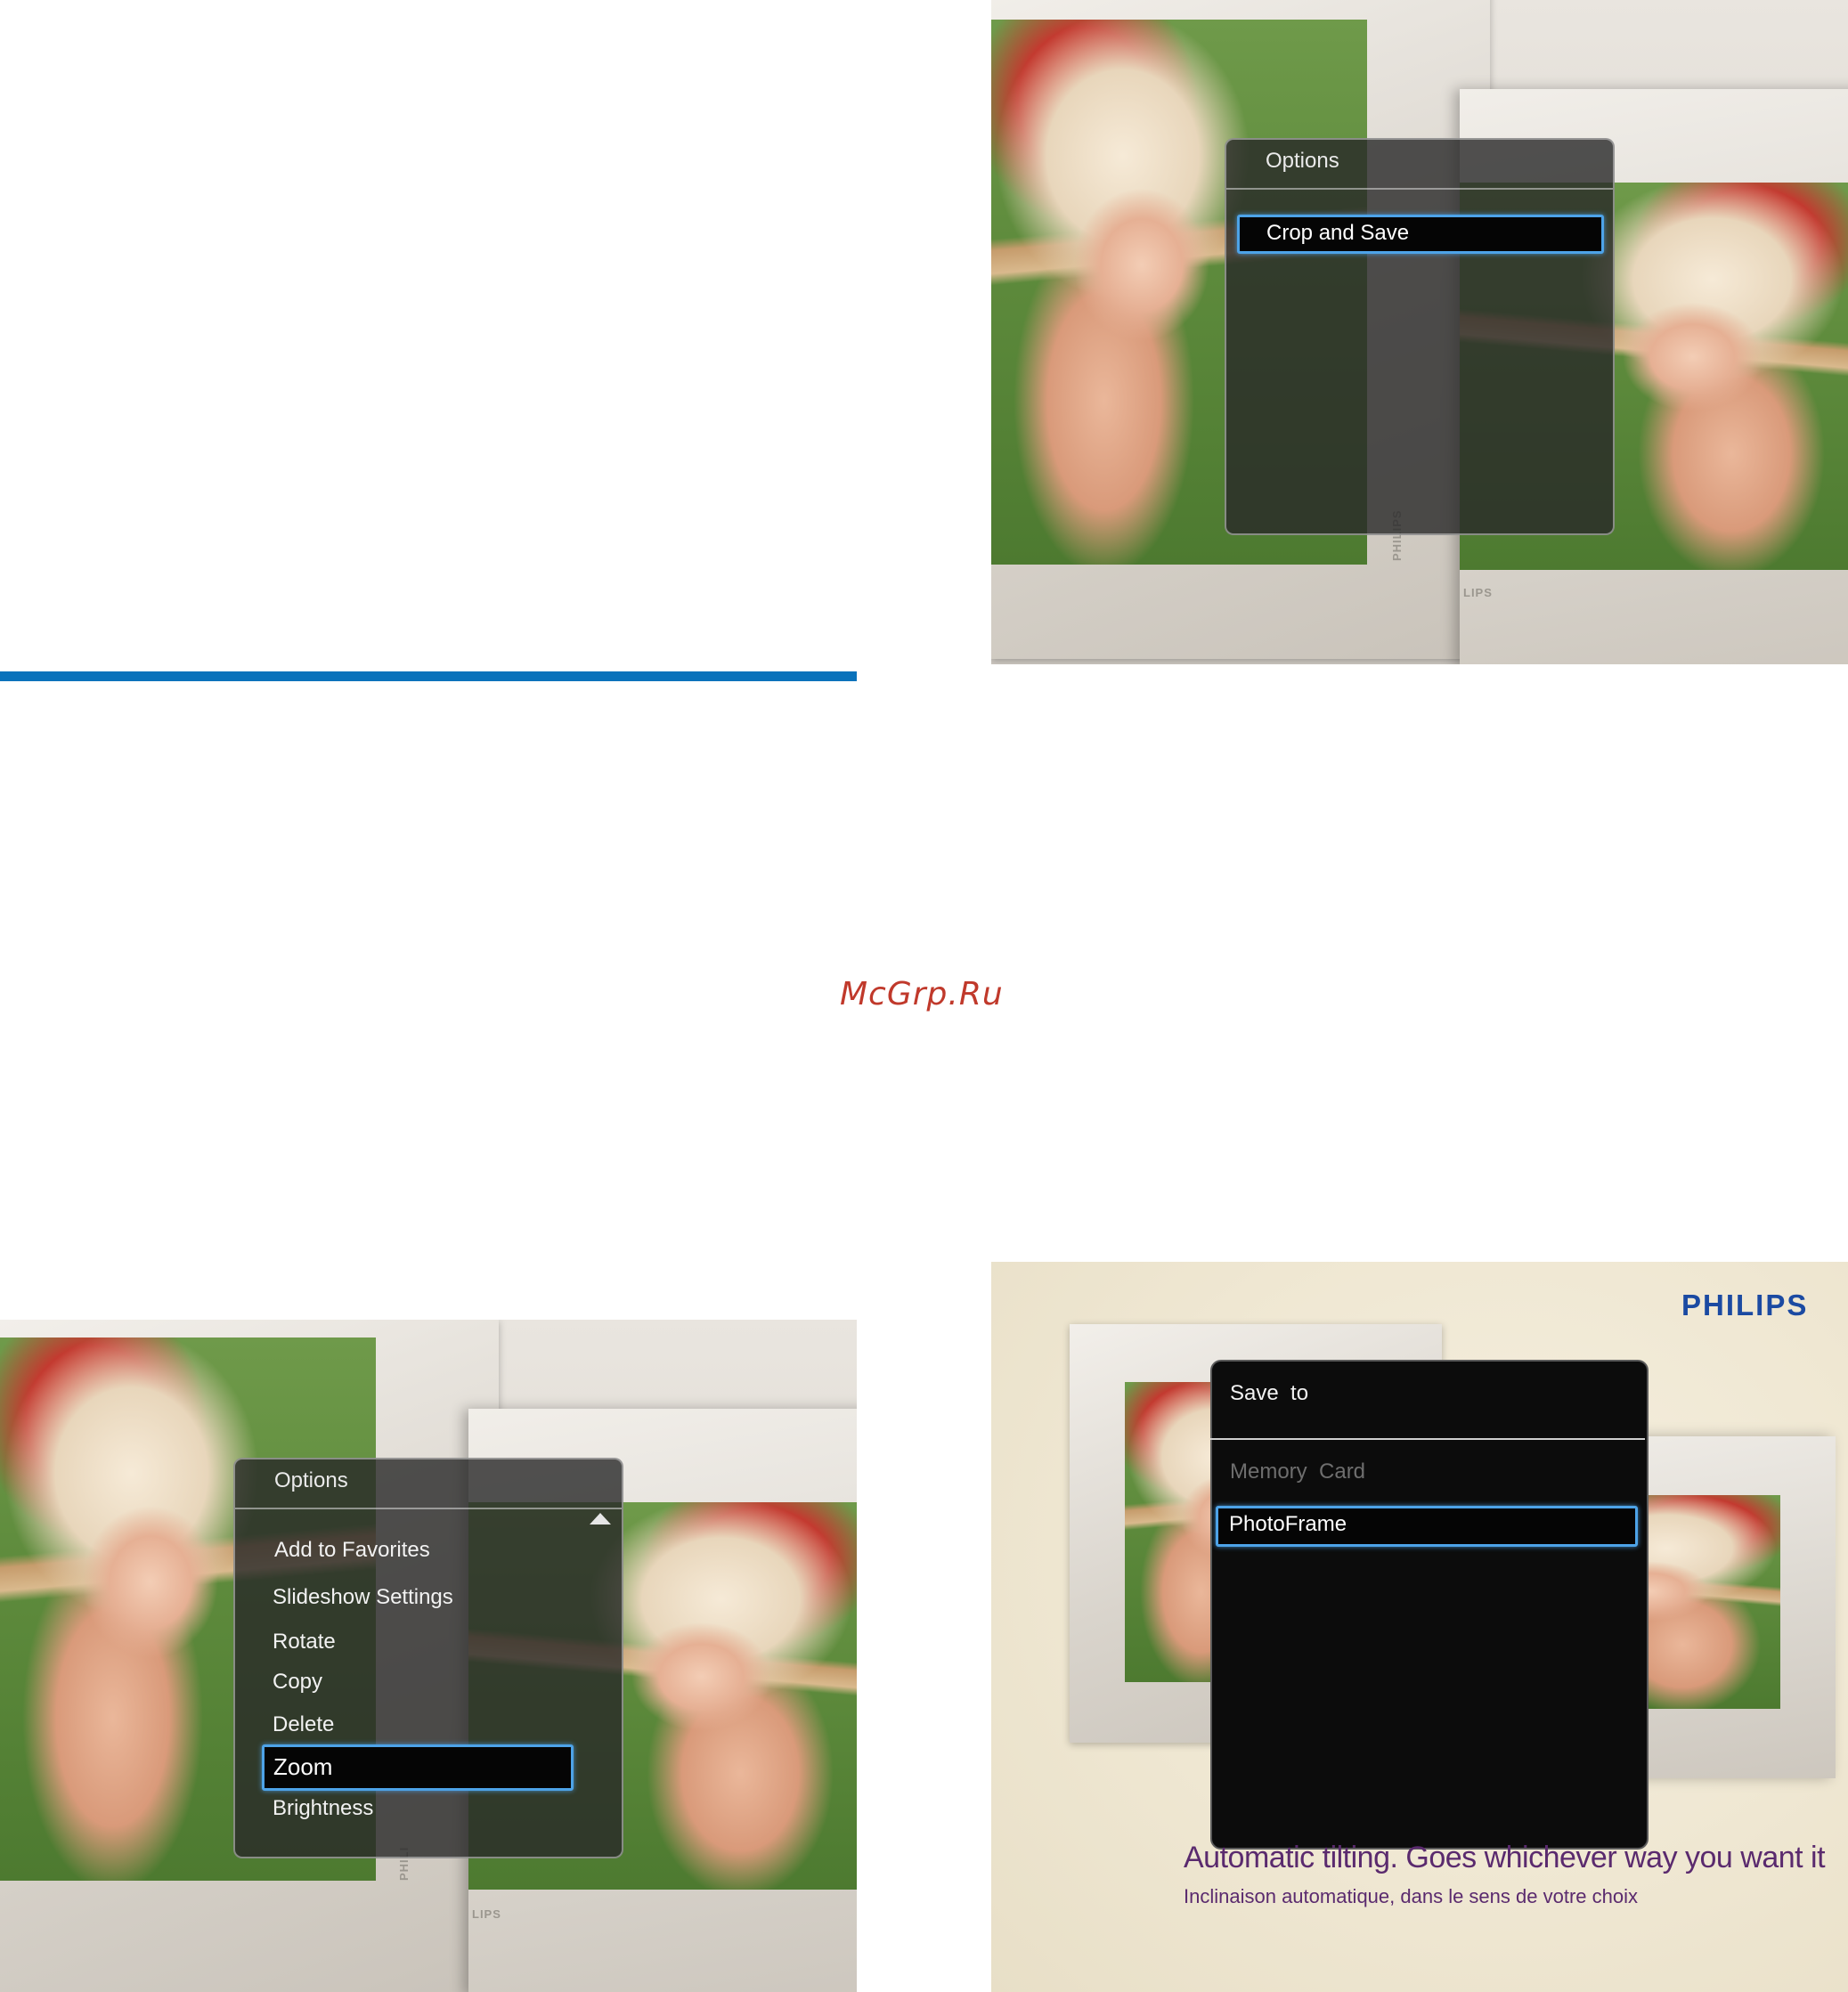  Describe the element at coordinates (1427, 1439) in the screenshot. I see `dialog-divider` at that location.